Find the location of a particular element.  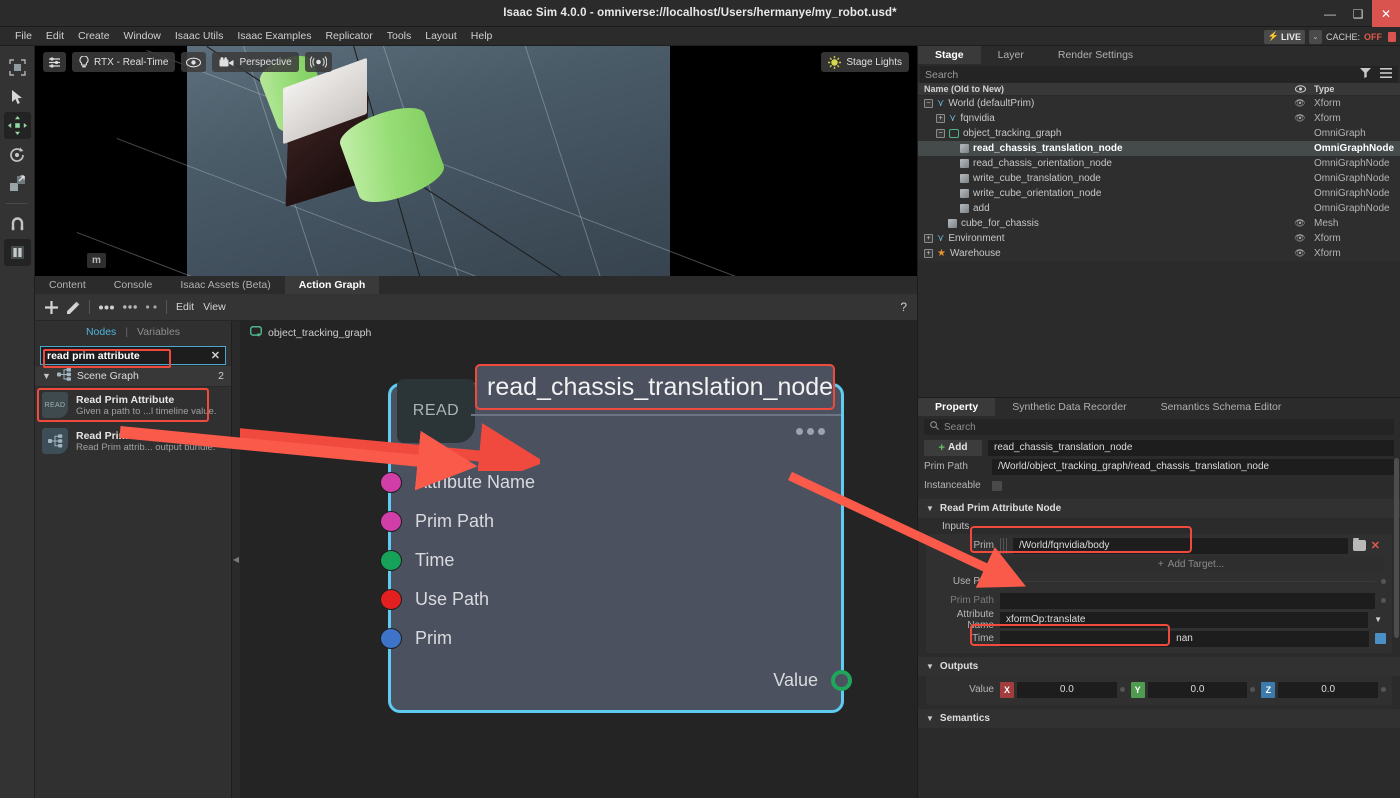

menu-help: Help is located at coordinates (482, 36).